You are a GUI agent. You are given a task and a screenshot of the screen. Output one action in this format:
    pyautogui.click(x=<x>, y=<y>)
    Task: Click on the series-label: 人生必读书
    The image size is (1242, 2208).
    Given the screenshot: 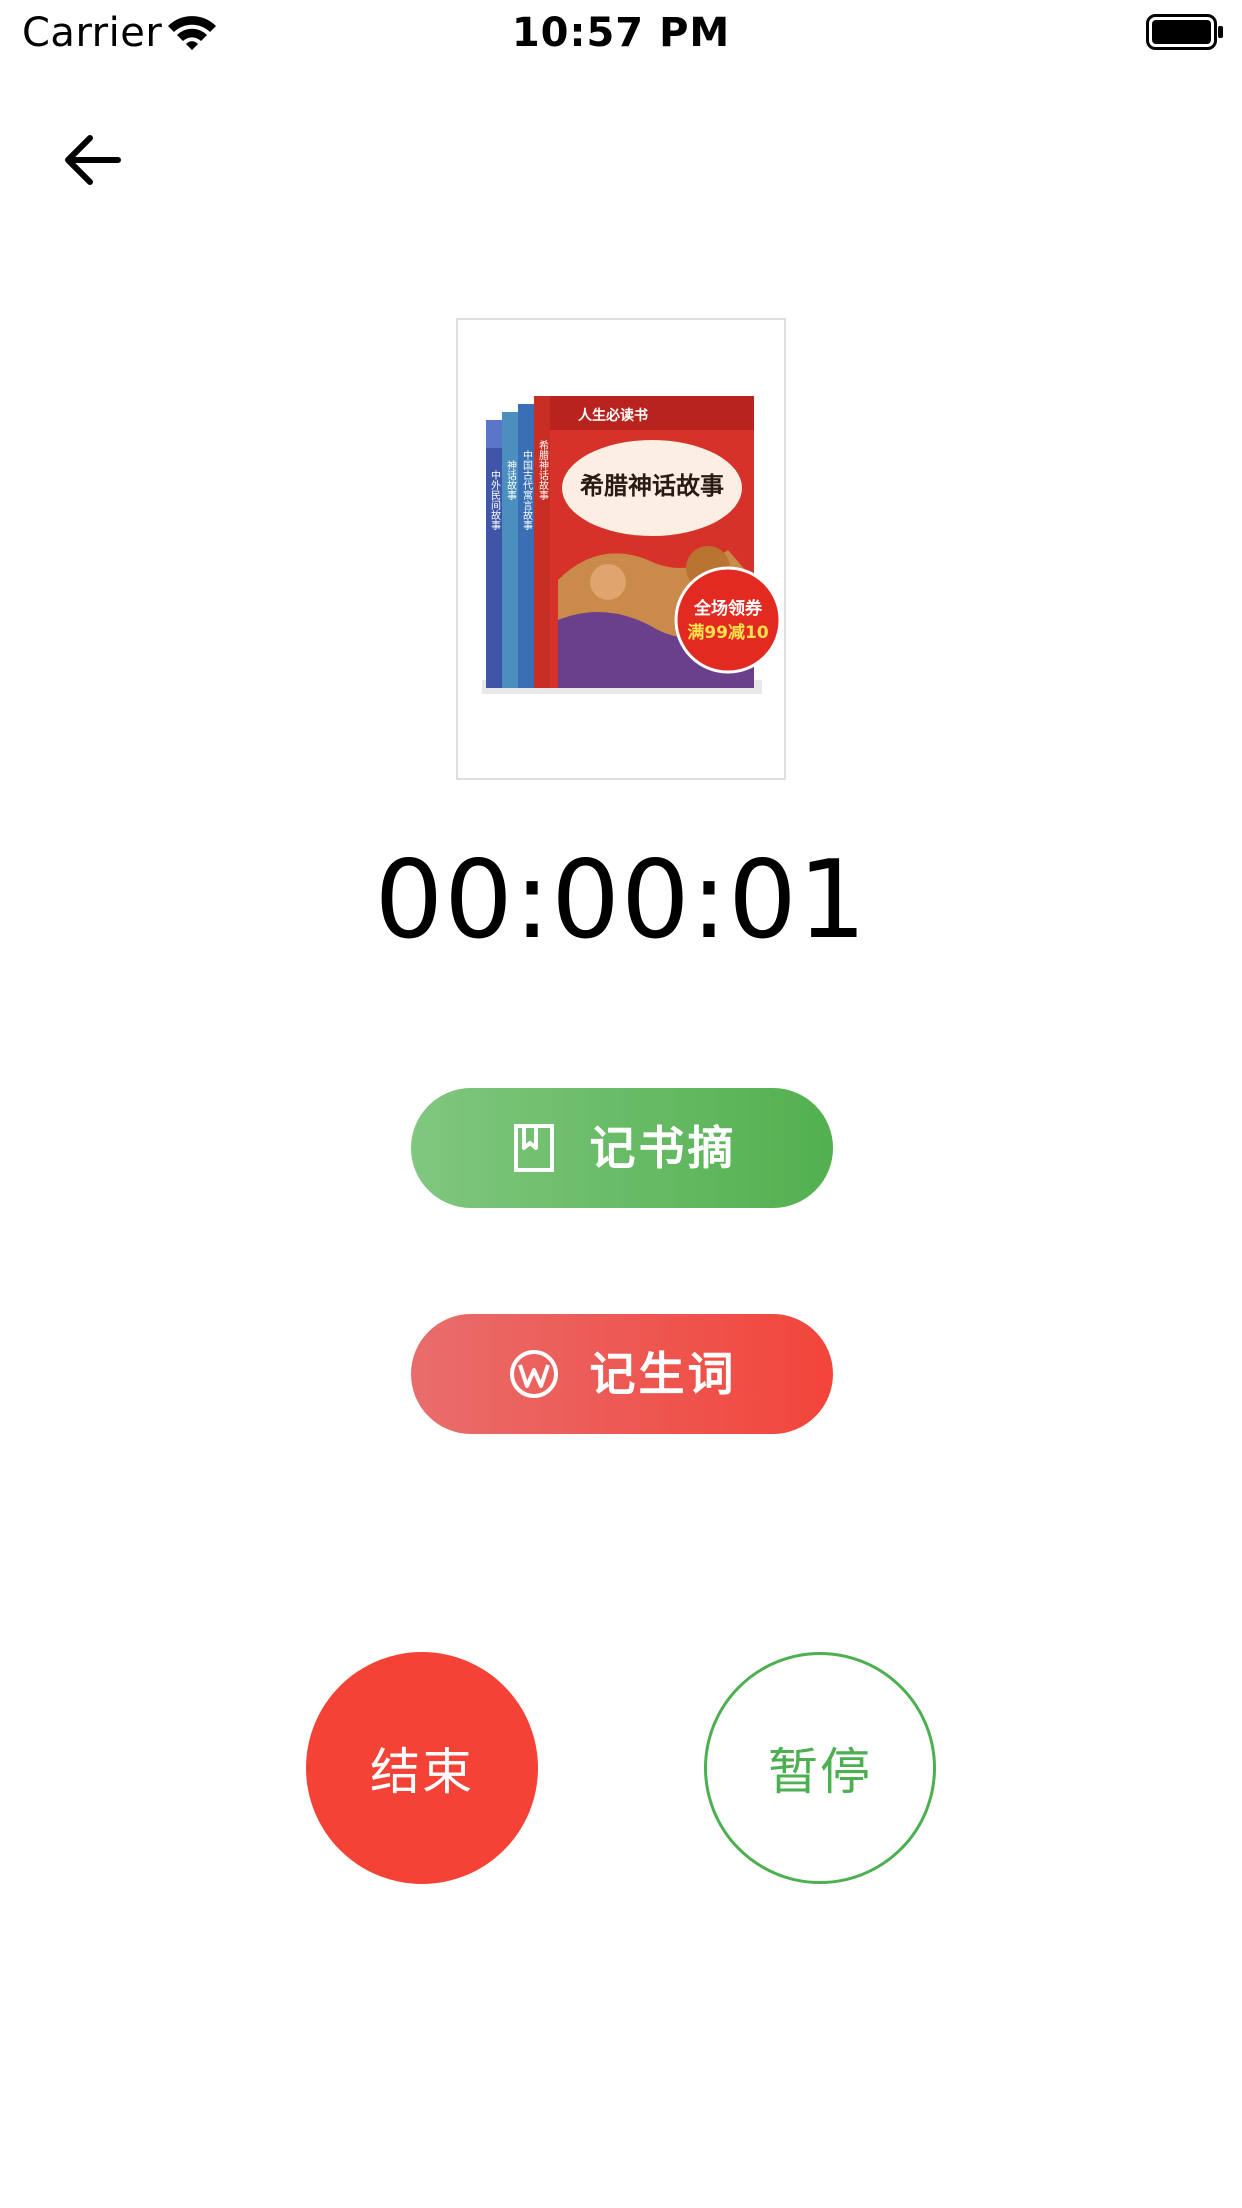 What is the action you would take?
    pyautogui.click(x=613, y=415)
    